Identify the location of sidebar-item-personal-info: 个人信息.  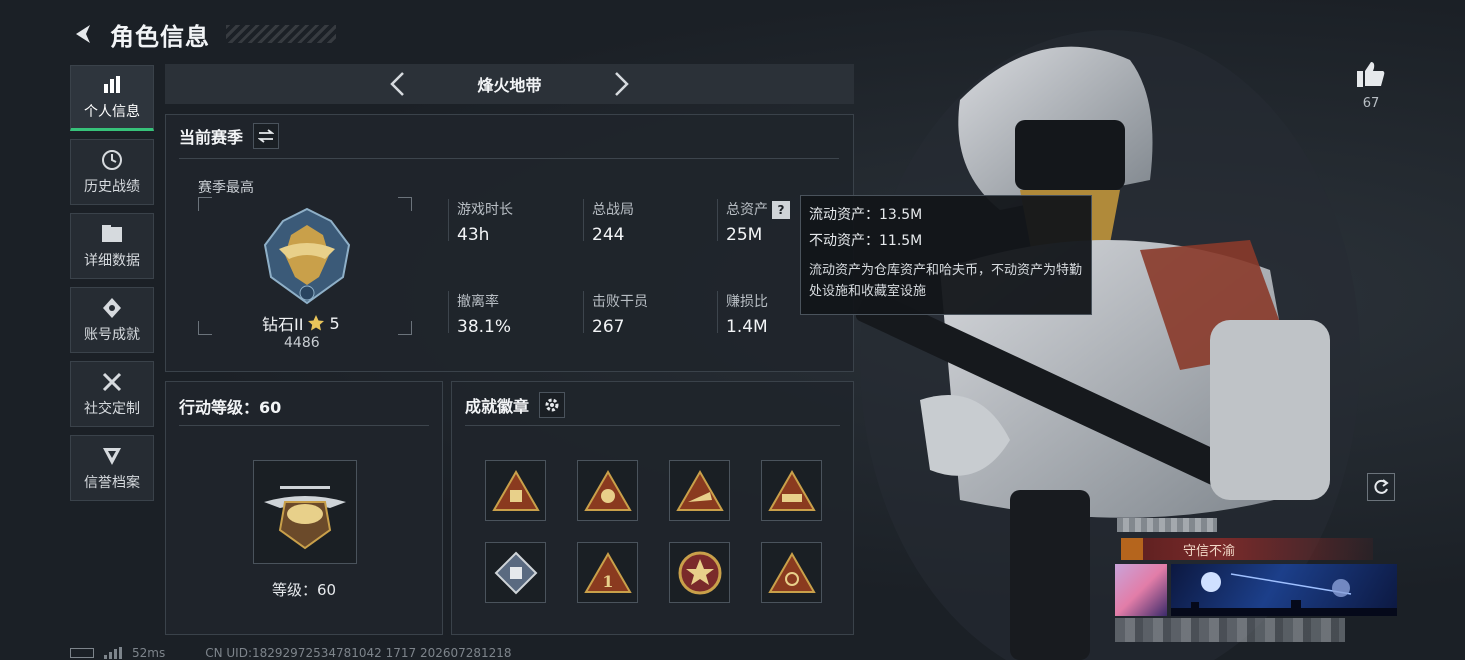
(112, 98).